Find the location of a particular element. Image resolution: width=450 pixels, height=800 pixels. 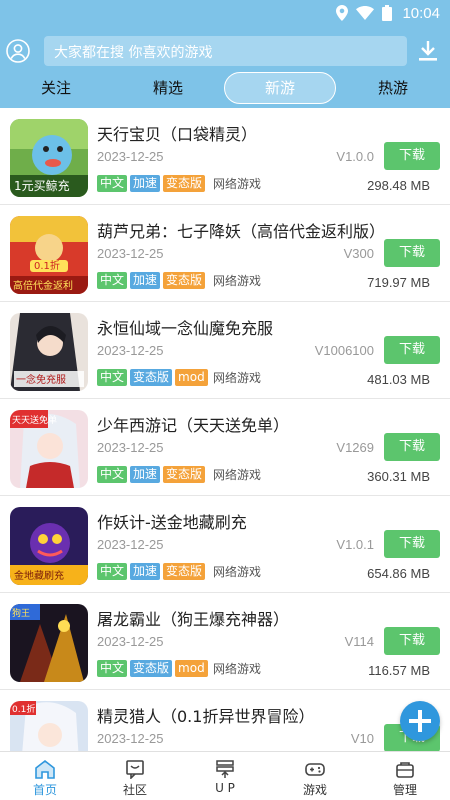

game-size: 298.48 MB is located at coordinates (398, 185).